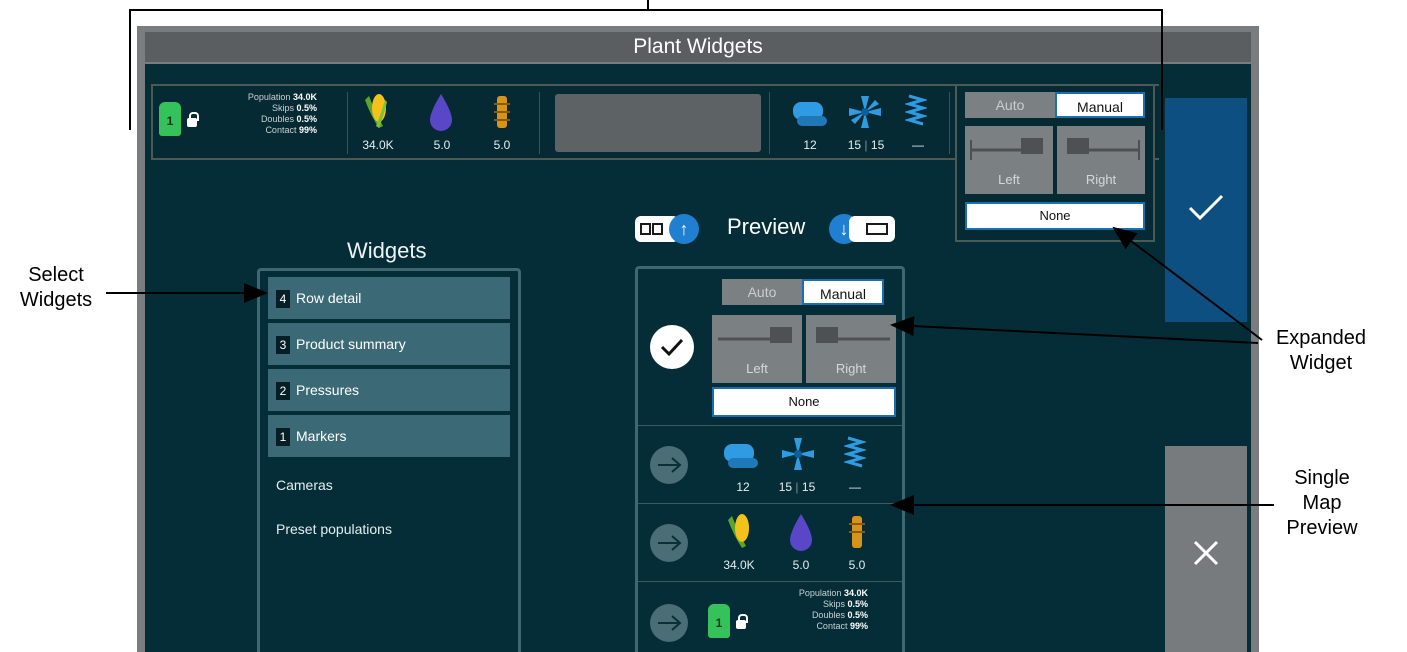 The height and width of the screenshot is (652, 1407). What do you see at coordinates (1055, 216) in the screenshot?
I see `none-marker-button: None` at bounding box center [1055, 216].